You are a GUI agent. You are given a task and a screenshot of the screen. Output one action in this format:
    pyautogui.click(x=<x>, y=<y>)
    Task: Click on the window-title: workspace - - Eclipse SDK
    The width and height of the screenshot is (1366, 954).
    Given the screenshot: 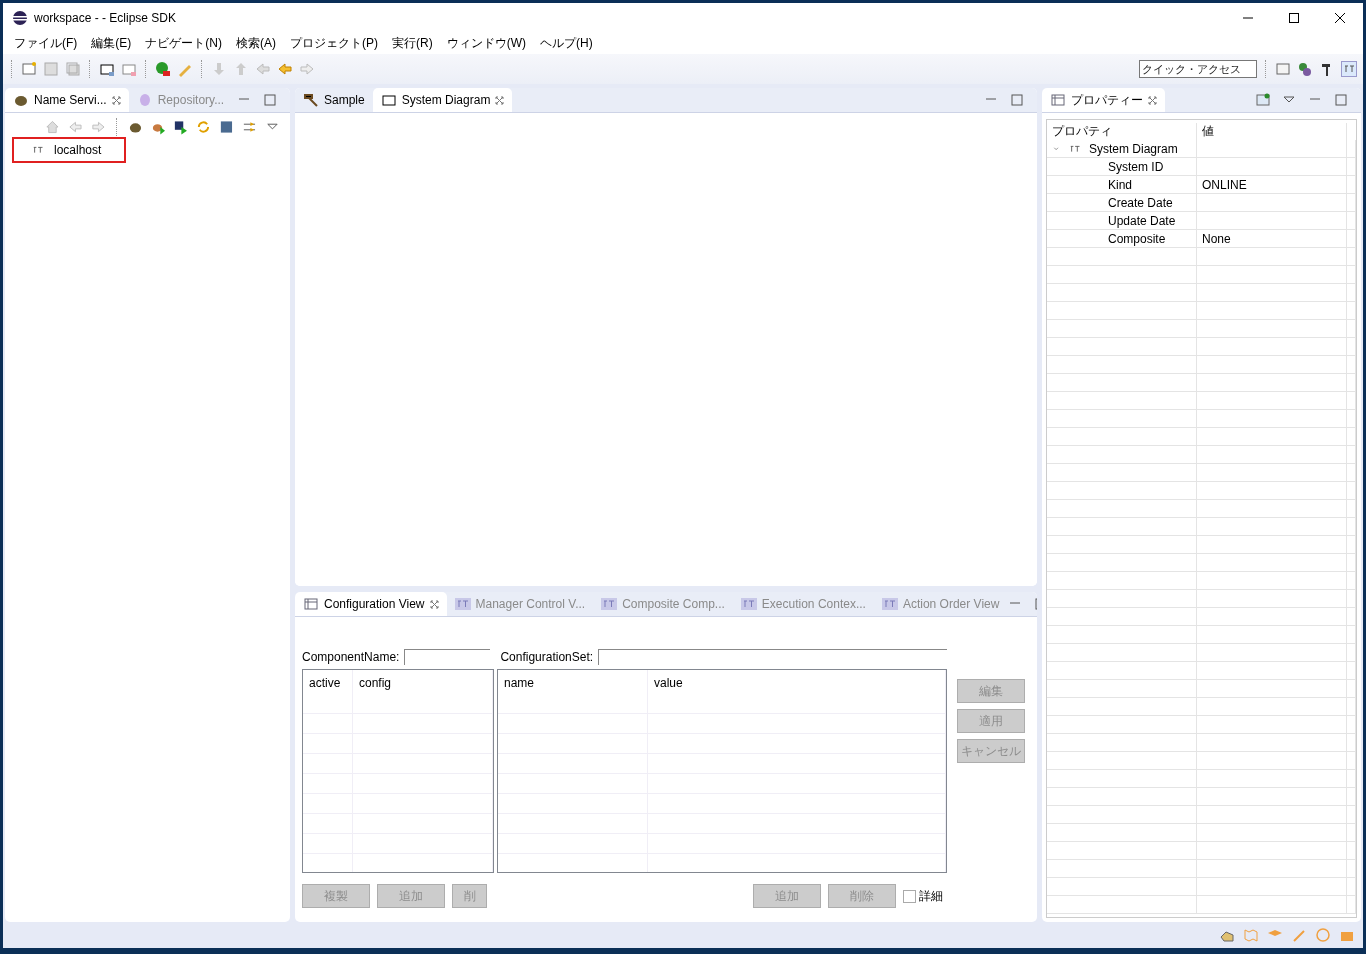 What is the action you would take?
    pyautogui.click(x=105, y=17)
    